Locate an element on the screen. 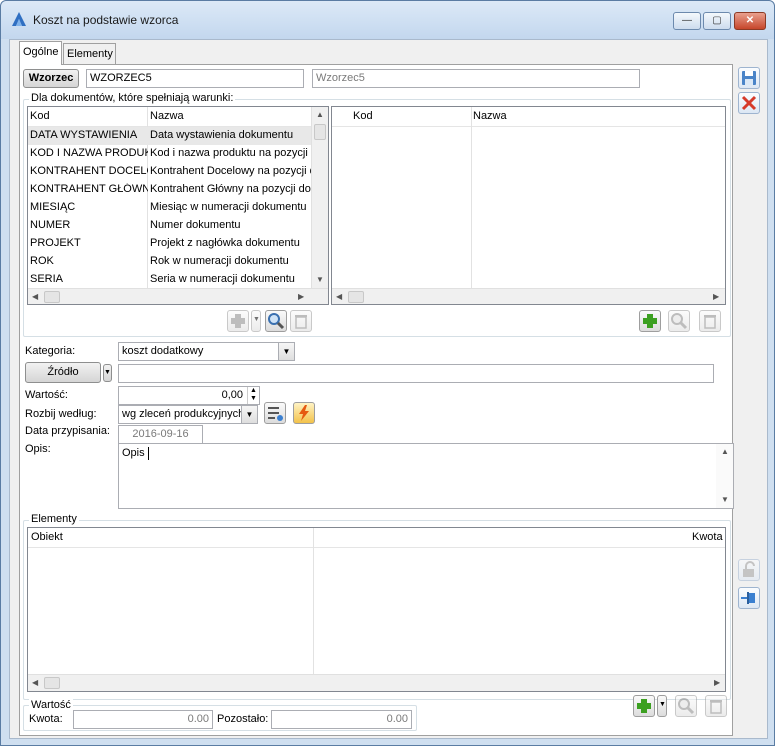 This screenshot has height=746, width=775. cancel-button is located at coordinates (749, 103).